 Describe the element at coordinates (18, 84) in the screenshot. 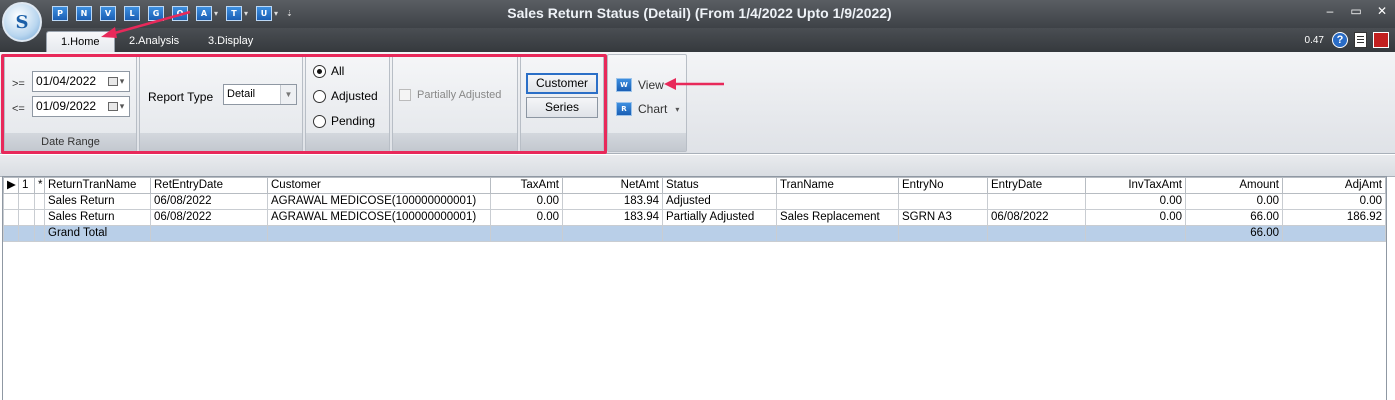

I see `from-operator-label: >=` at that location.